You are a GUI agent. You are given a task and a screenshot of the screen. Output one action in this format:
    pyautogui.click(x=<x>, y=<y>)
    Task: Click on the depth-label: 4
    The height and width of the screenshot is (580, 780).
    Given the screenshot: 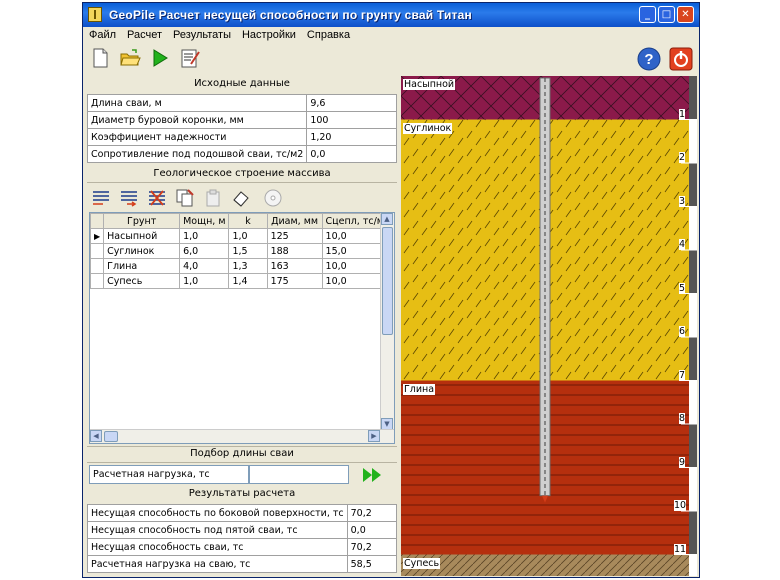 What is the action you would take?
    pyautogui.click(x=682, y=244)
    